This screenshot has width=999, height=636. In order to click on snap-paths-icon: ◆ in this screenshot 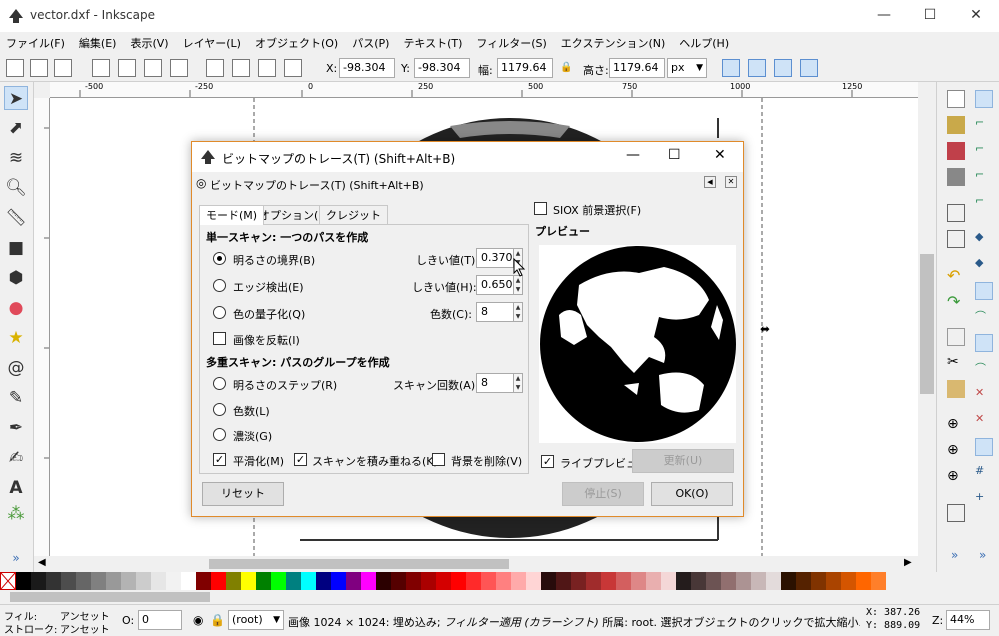, I will do `click(984, 265)`.